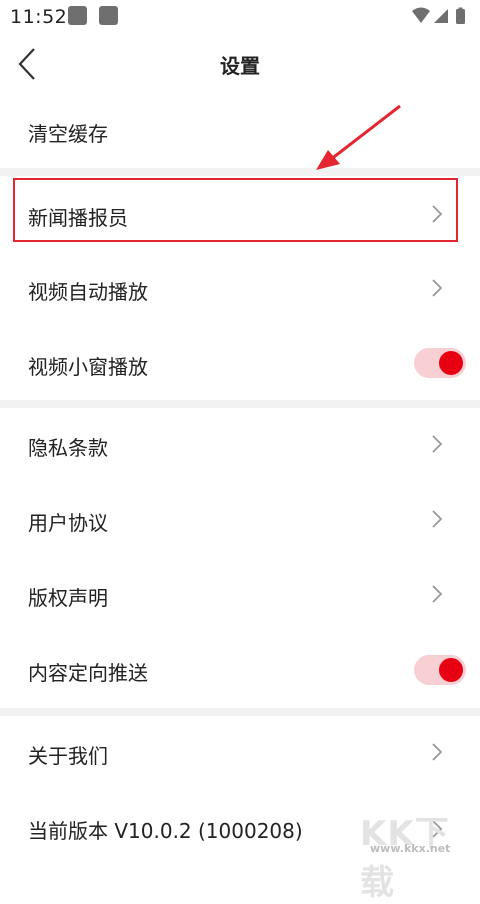  I want to click on news-anchor-label: 新闻播报员, so click(78, 218).